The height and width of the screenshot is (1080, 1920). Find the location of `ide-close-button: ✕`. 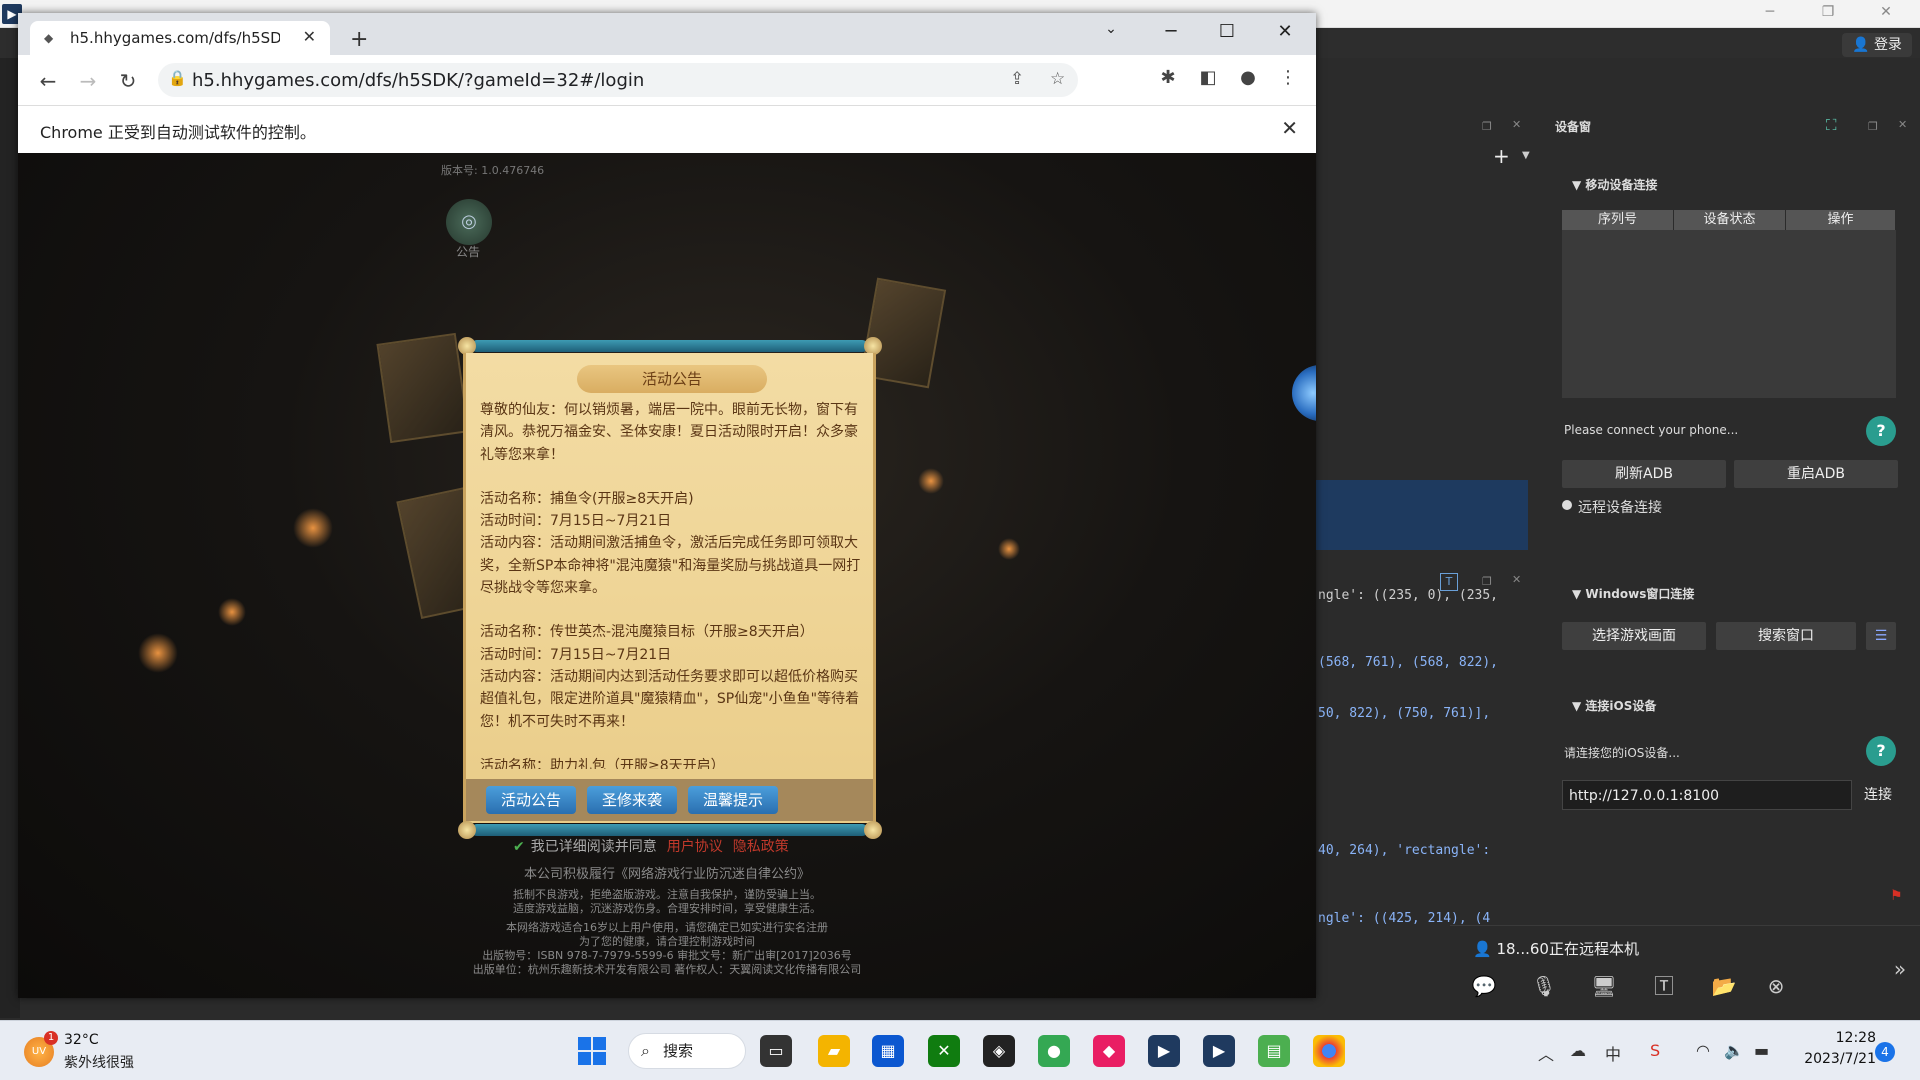

ide-close-button: ✕ is located at coordinates (1886, 14).